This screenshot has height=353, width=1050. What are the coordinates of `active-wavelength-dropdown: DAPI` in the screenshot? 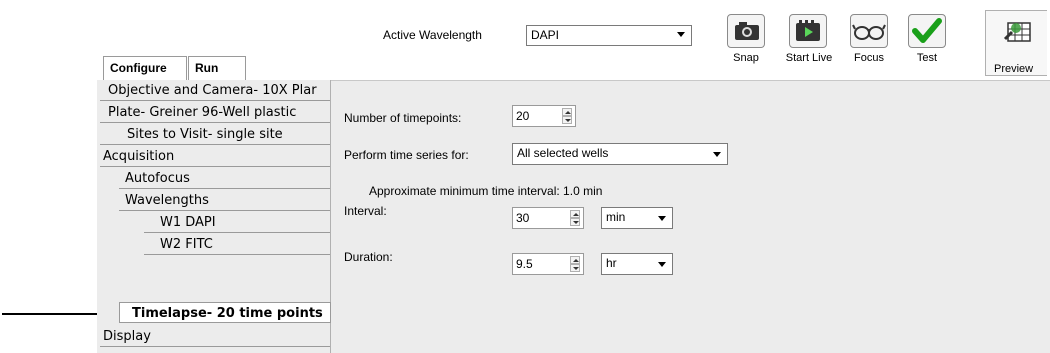 It's located at (609, 35).